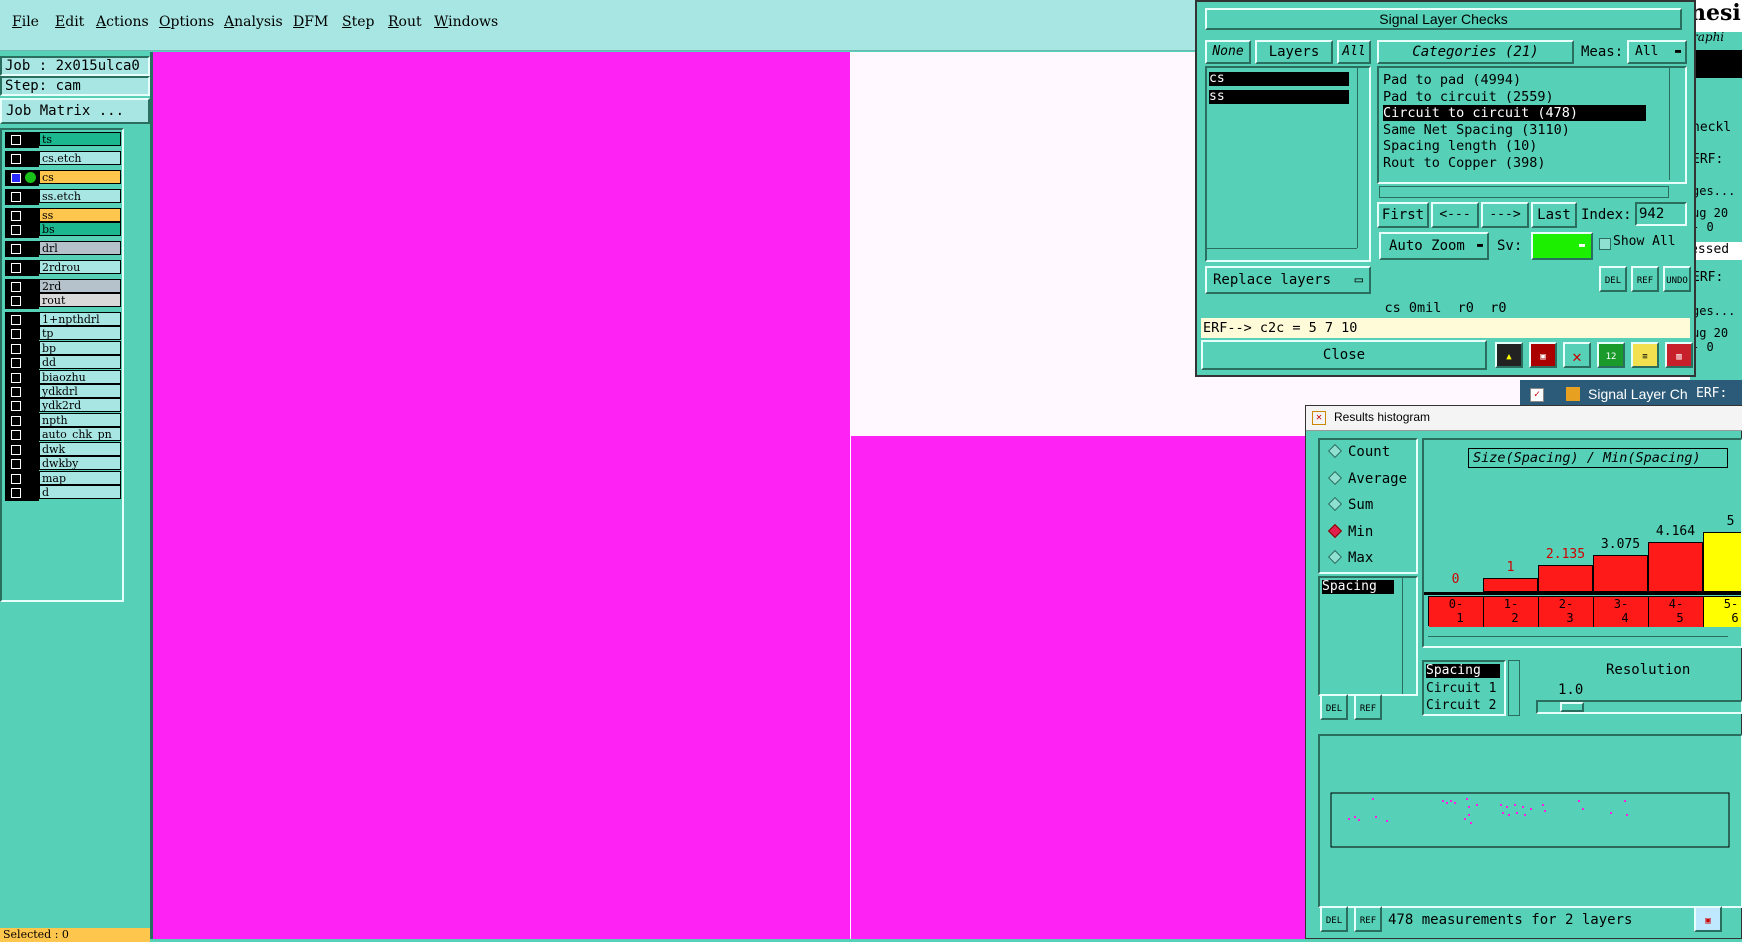  Describe the element at coordinates (1288, 280) in the screenshot. I see `replace-layers-dropdown: Replace layers ▭` at that location.